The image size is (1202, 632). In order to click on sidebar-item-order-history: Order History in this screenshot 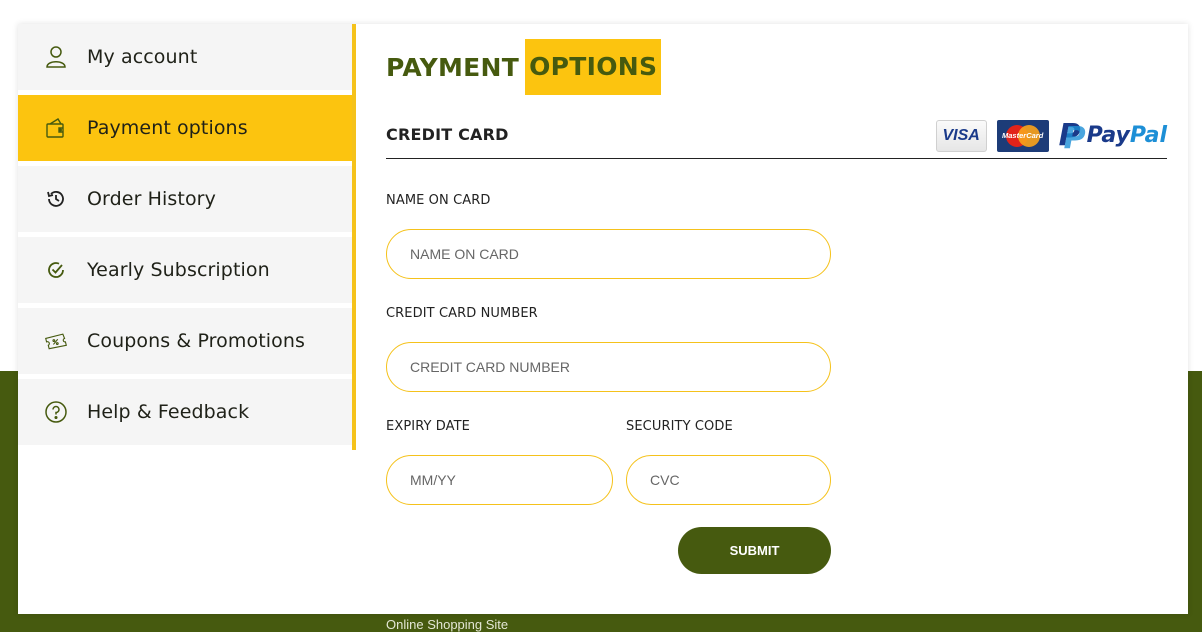, I will do `click(185, 199)`.